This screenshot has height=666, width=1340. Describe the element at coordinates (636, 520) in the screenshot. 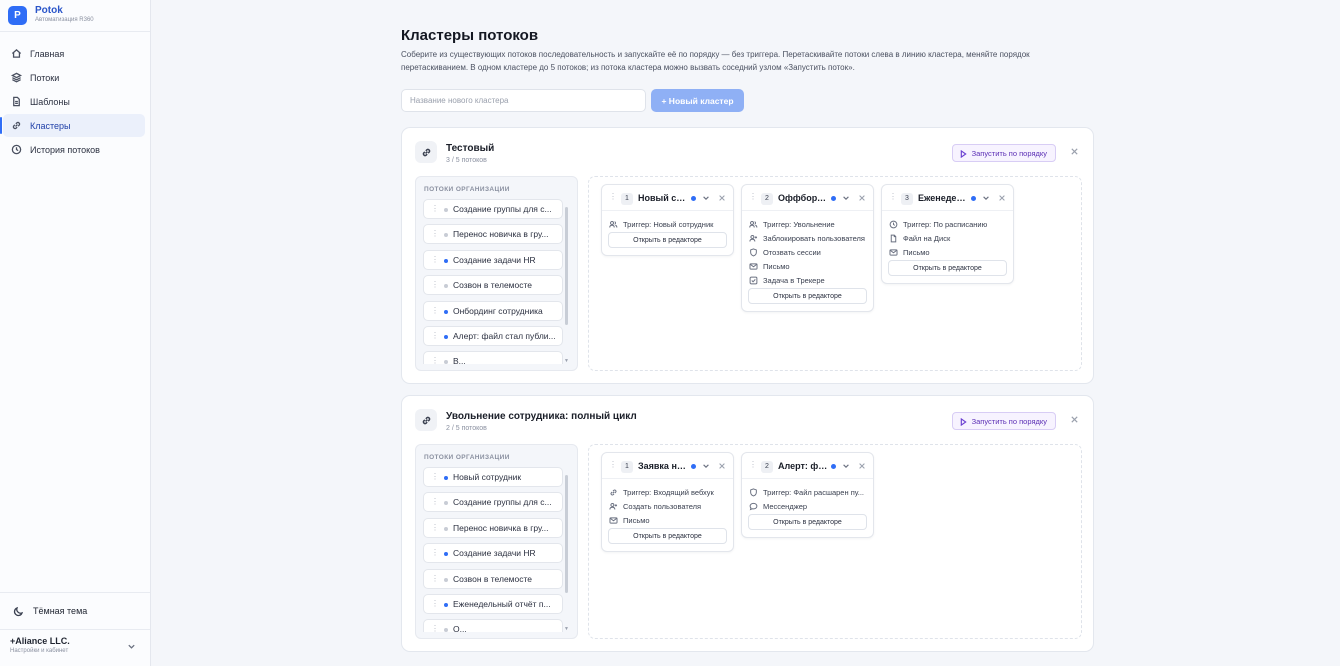

I see `flow-step-label: Письмо` at that location.